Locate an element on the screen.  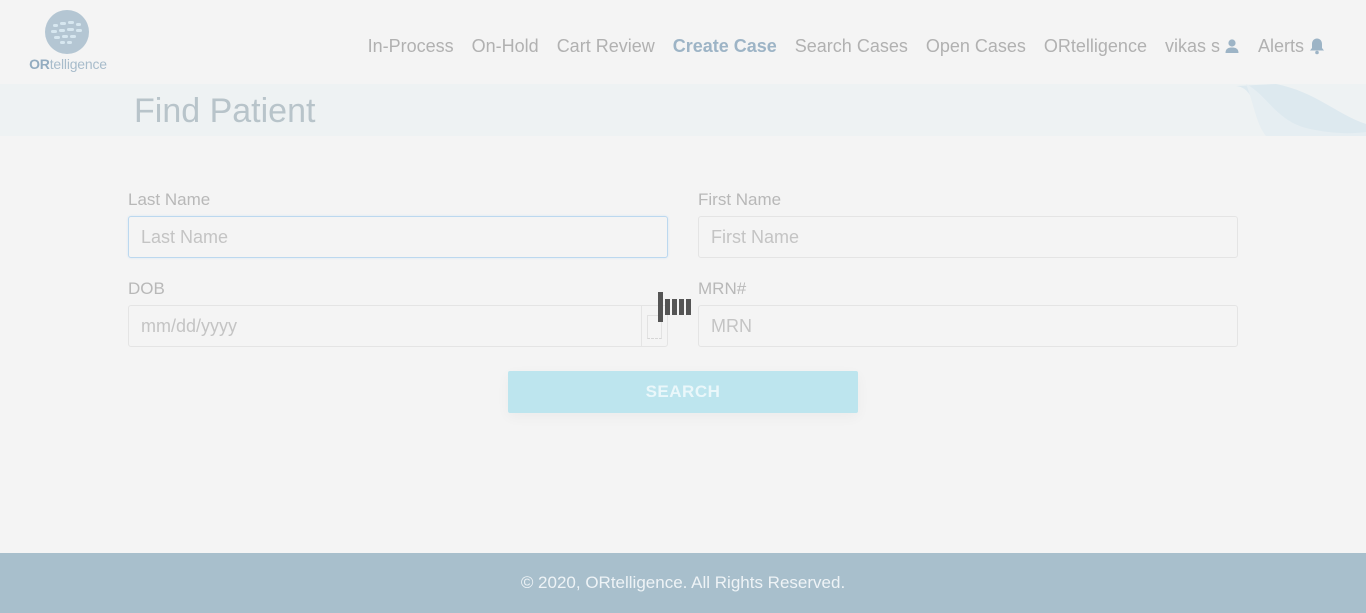
nav-alerts: Alerts is located at coordinates (1292, 46).